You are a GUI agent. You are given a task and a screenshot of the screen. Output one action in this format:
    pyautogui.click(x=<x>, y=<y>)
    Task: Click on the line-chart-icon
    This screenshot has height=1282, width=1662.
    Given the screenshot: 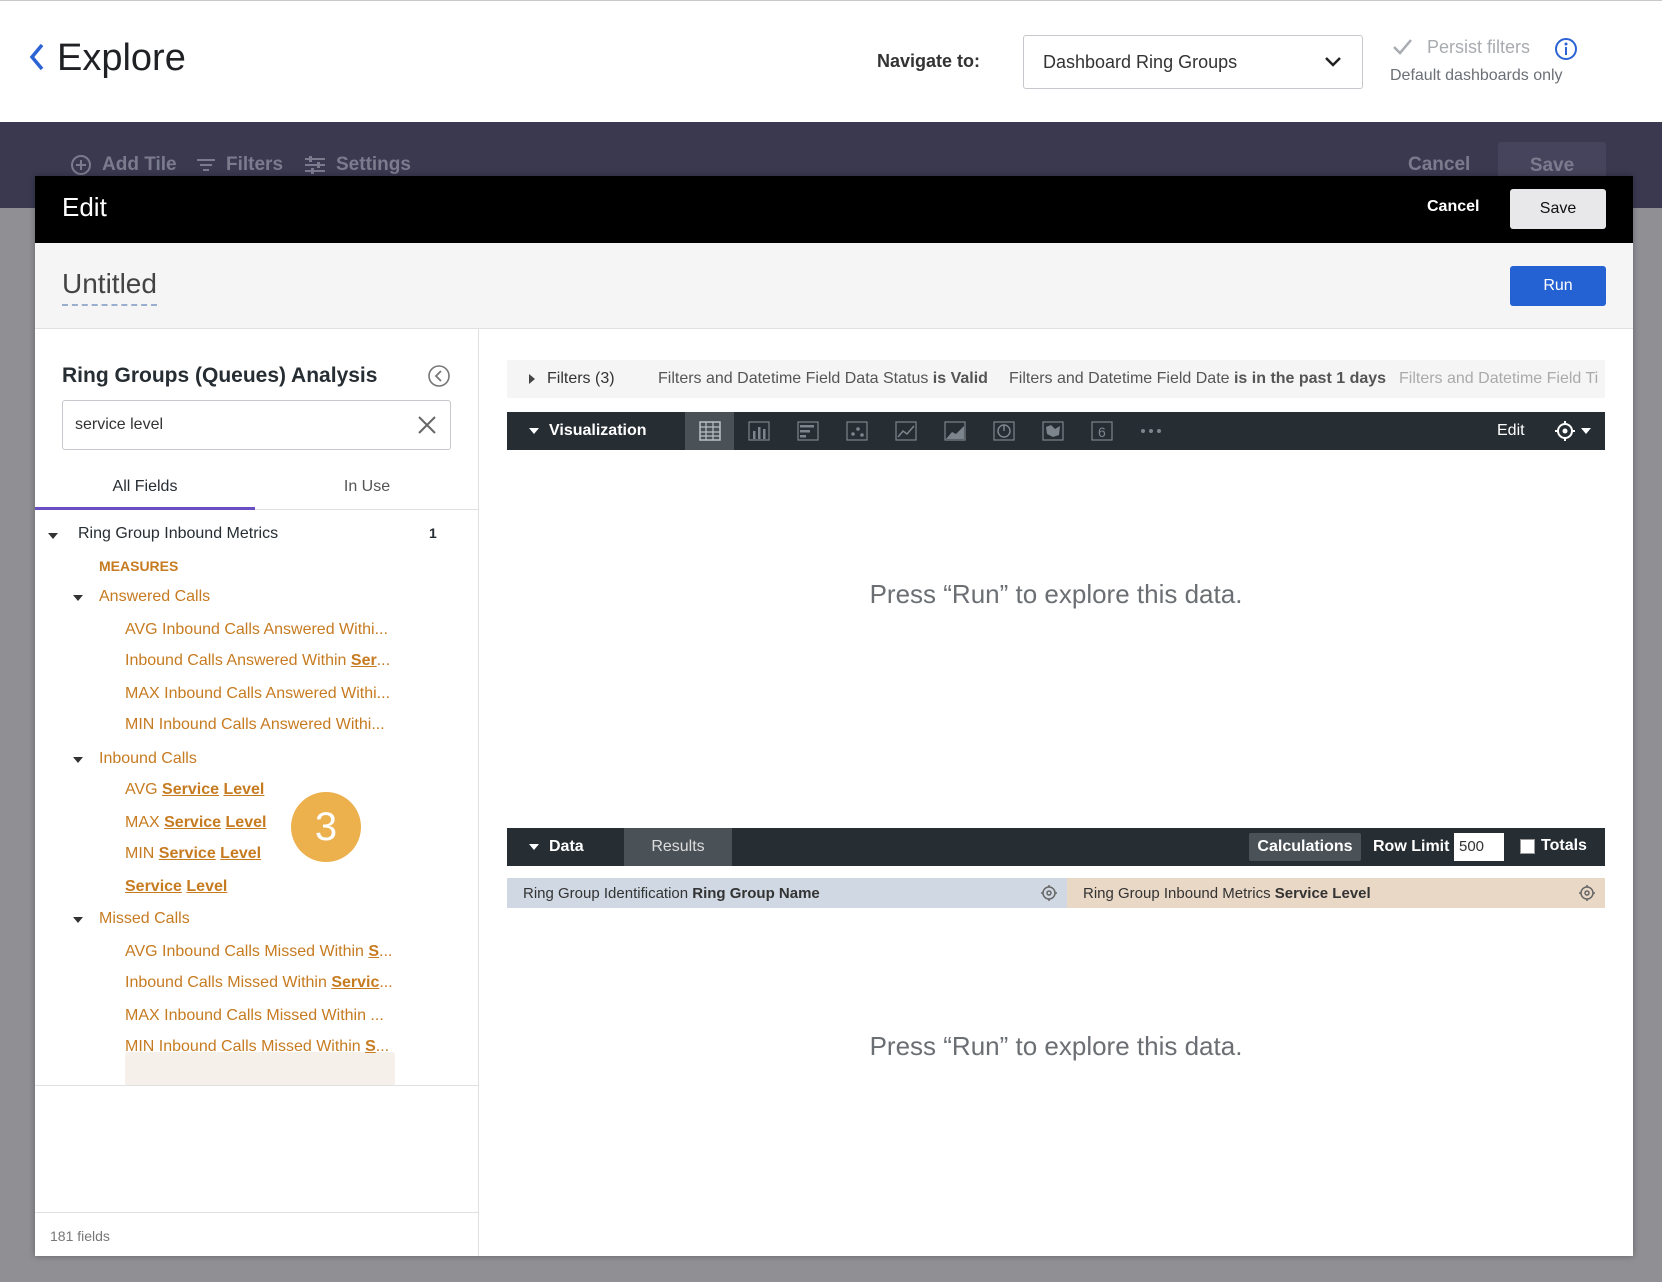 What is the action you would take?
    pyautogui.click(x=905, y=431)
    